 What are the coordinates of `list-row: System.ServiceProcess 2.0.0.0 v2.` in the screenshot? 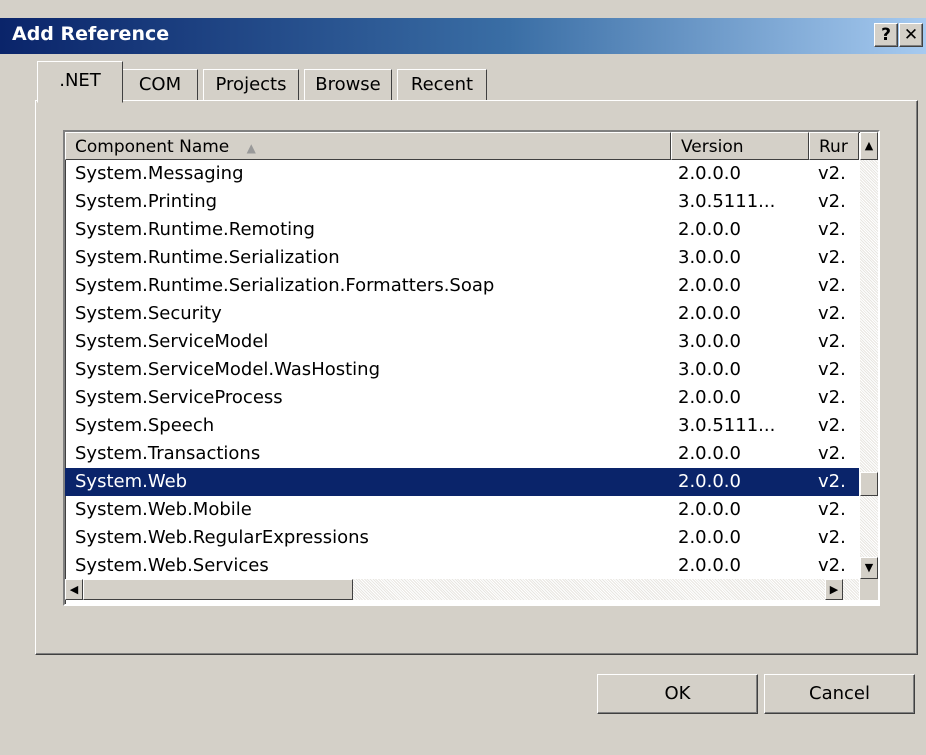 It's located at (462, 398).